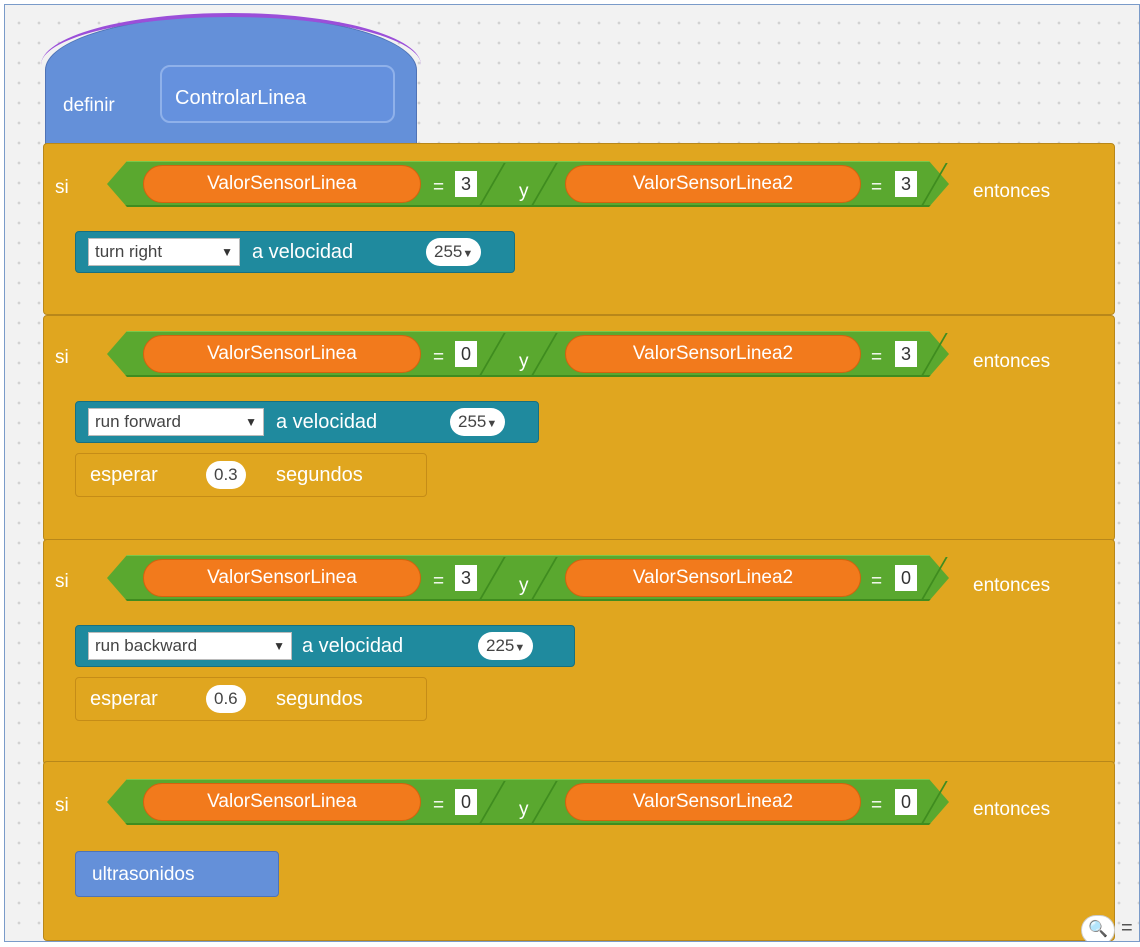  I want to click on motor-action-dropdown: turn right ▼, so click(164, 252).